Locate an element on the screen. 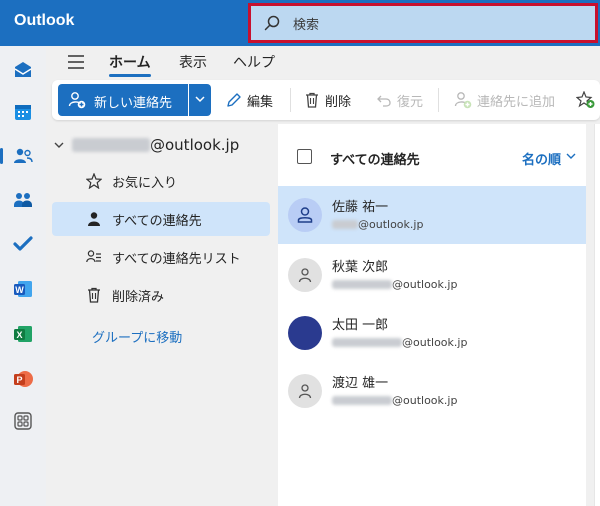 Image resolution: width=600 pixels, height=506 pixels. add-to-contacts-button: 連絡先に追加 is located at coordinates (504, 100).